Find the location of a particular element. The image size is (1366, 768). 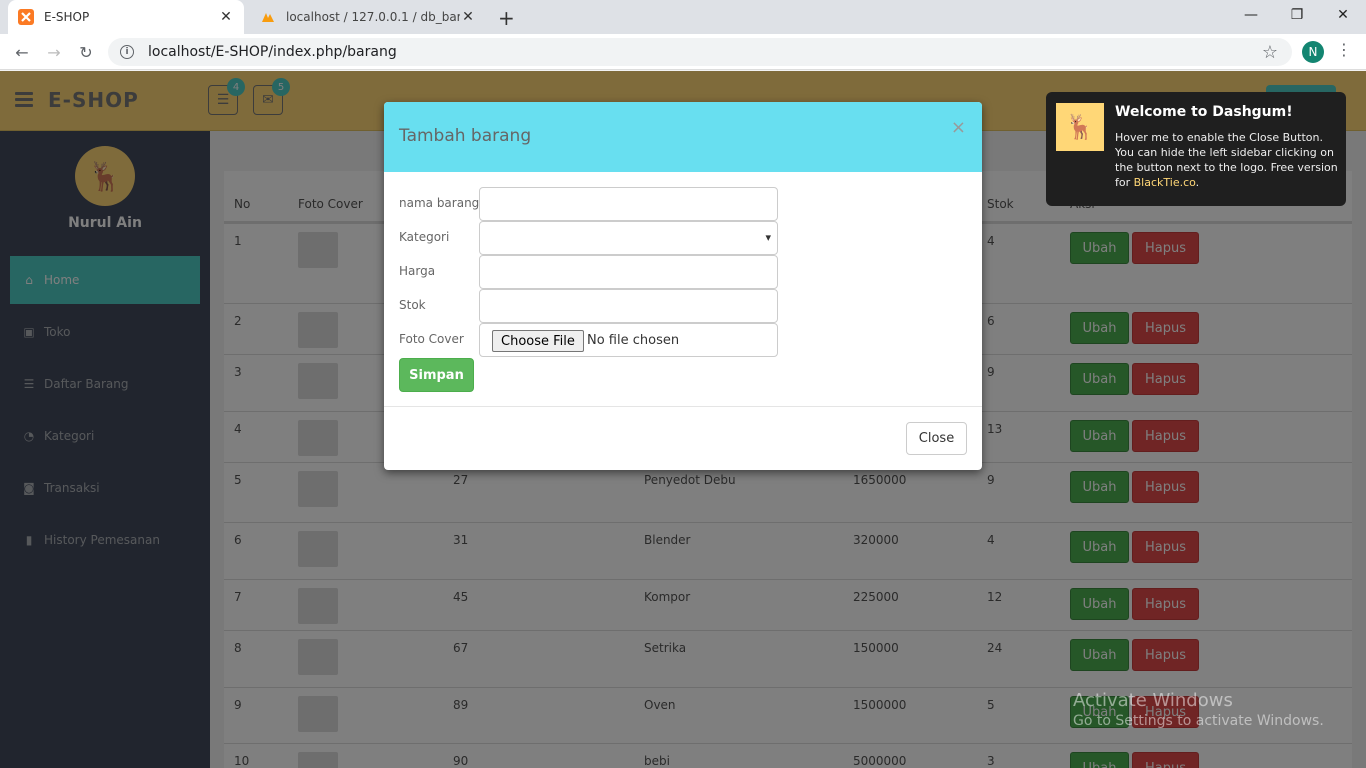

bookmark-star-icon: ☆ is located at coordinates (1270, 52).